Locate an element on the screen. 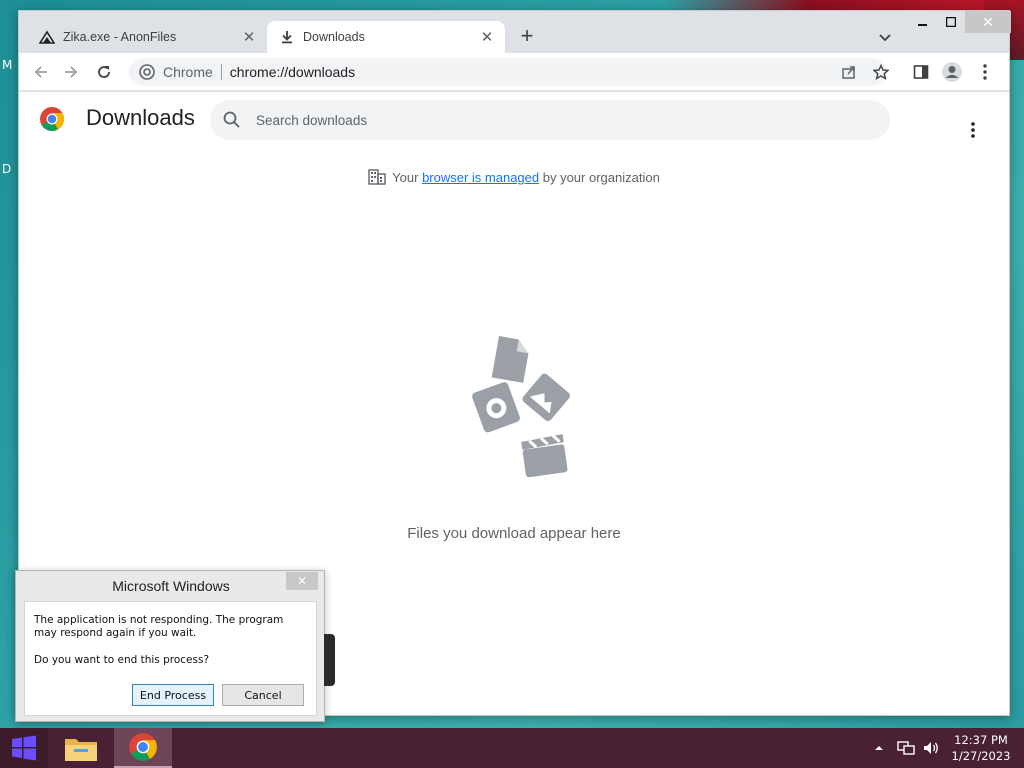 The image size is (1024, 768). chrome-logo-icon is located at coordinates (52, 119).